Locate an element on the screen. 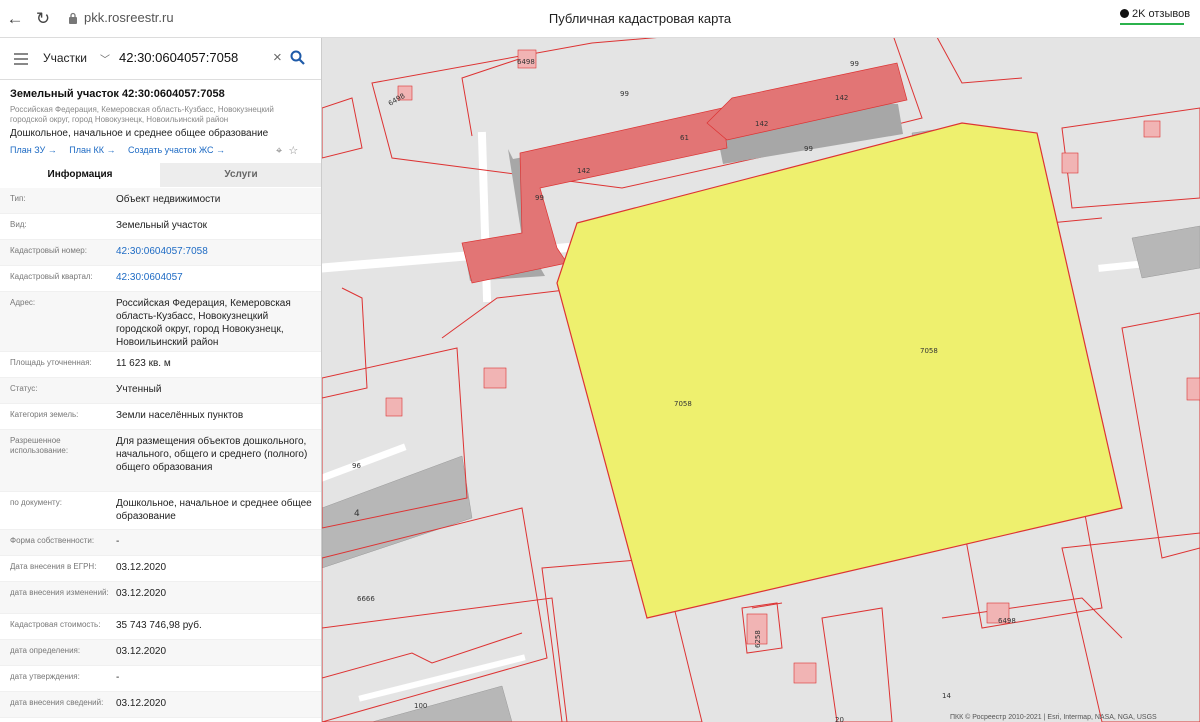 The width and height of the screenshot is (1200, 722). attribute-value: 11 623 кв. м is located at coordinates (143, 363).